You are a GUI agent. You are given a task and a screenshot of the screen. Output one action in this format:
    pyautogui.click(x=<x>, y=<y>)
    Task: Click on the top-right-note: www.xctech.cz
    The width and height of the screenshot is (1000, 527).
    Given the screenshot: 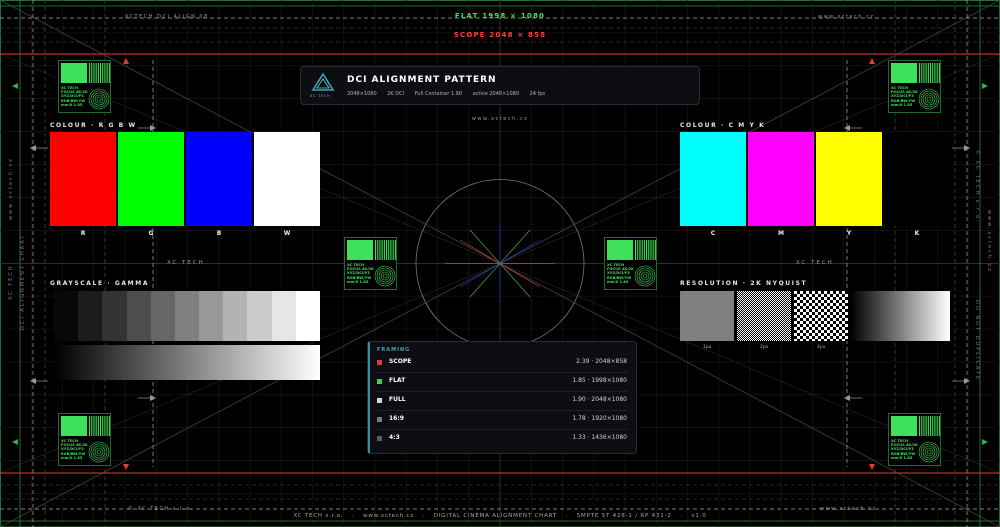 What is the action you would take?
    pyautogui.click(x=846, y=17)
    